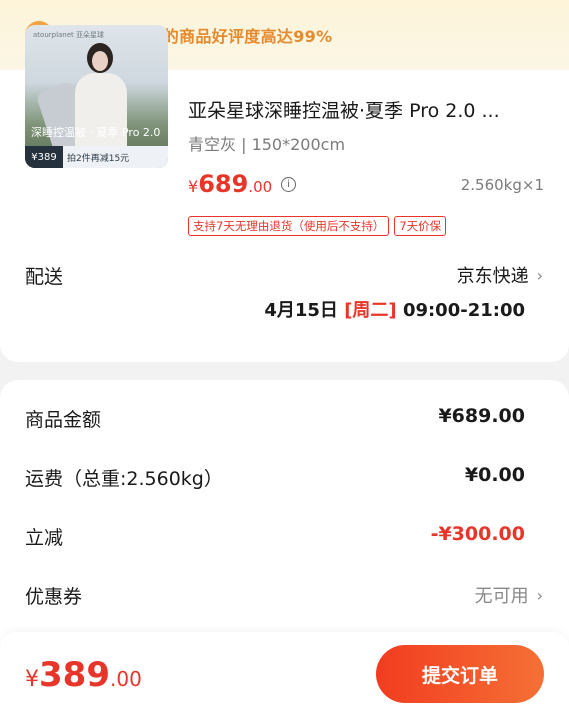 This screenshot has height=705, width=569. Describe the element at coordinates (96, 132) in the screenshot. I see `image-caption: 深睡控温被 · 夏季 Pro 2.0` at that location.